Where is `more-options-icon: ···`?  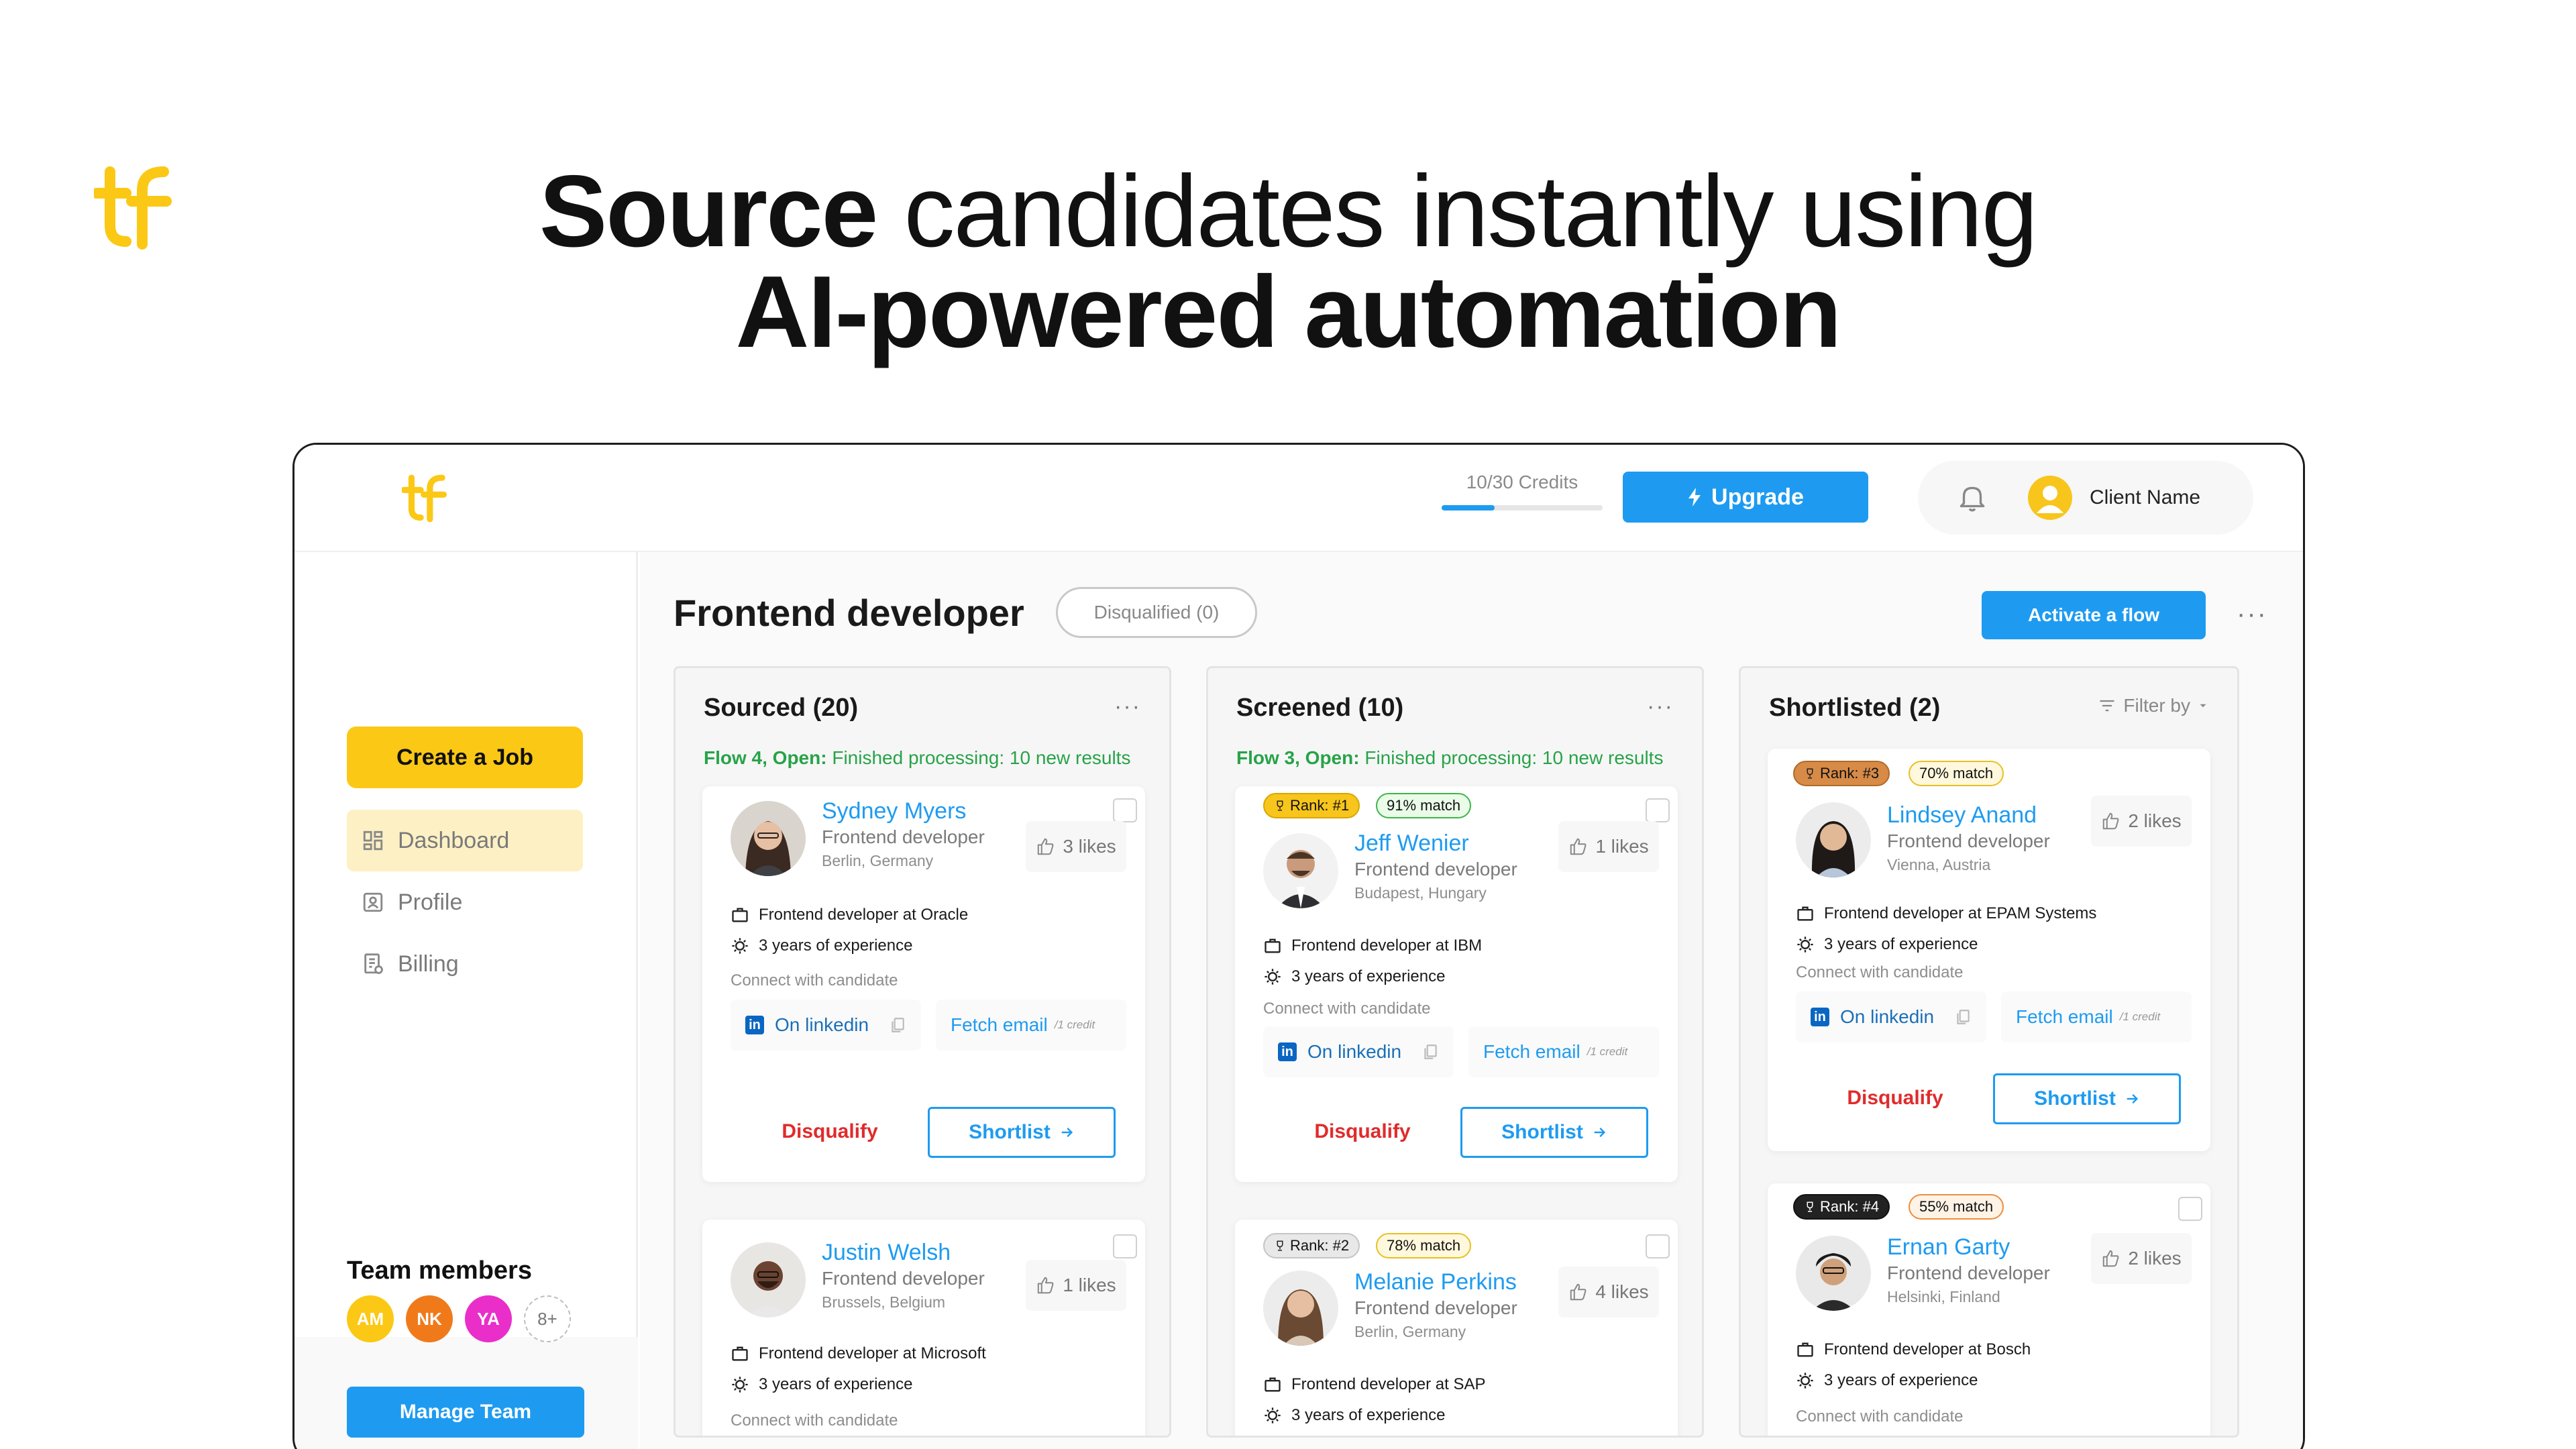 more-options-icon: ··· is located at coordinates (2252, 614).